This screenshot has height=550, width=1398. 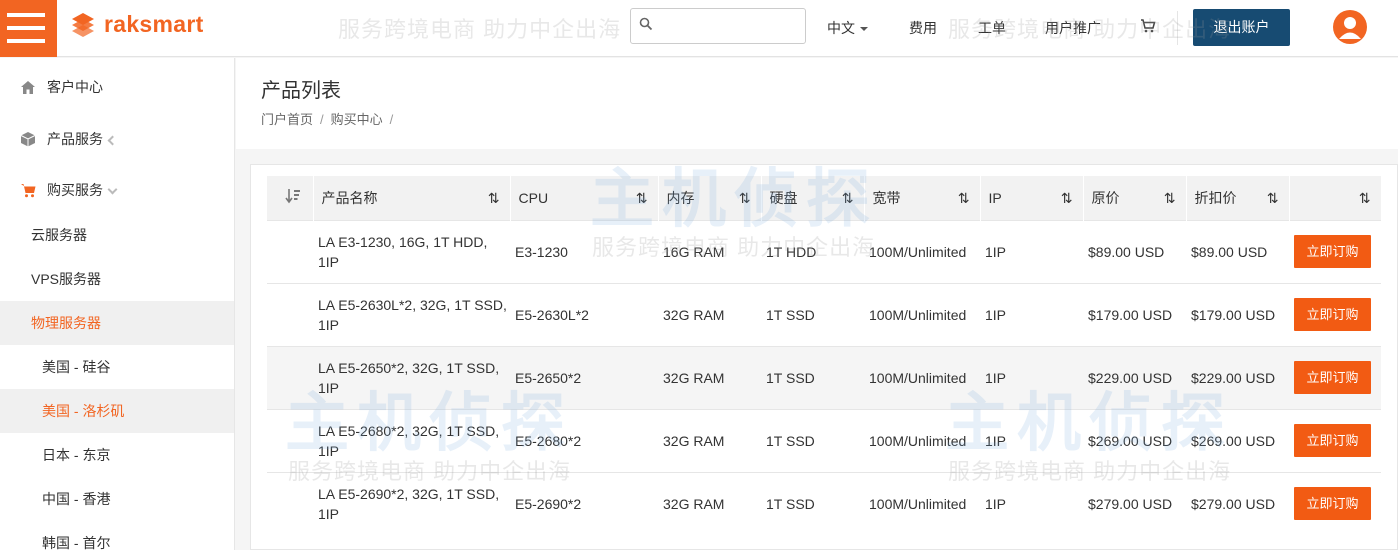 What do you see at coordinates (813, 198) in the screenshot?
I see `column-header-disk: 硬盘 ⇅` at bounding box center [813, 198].